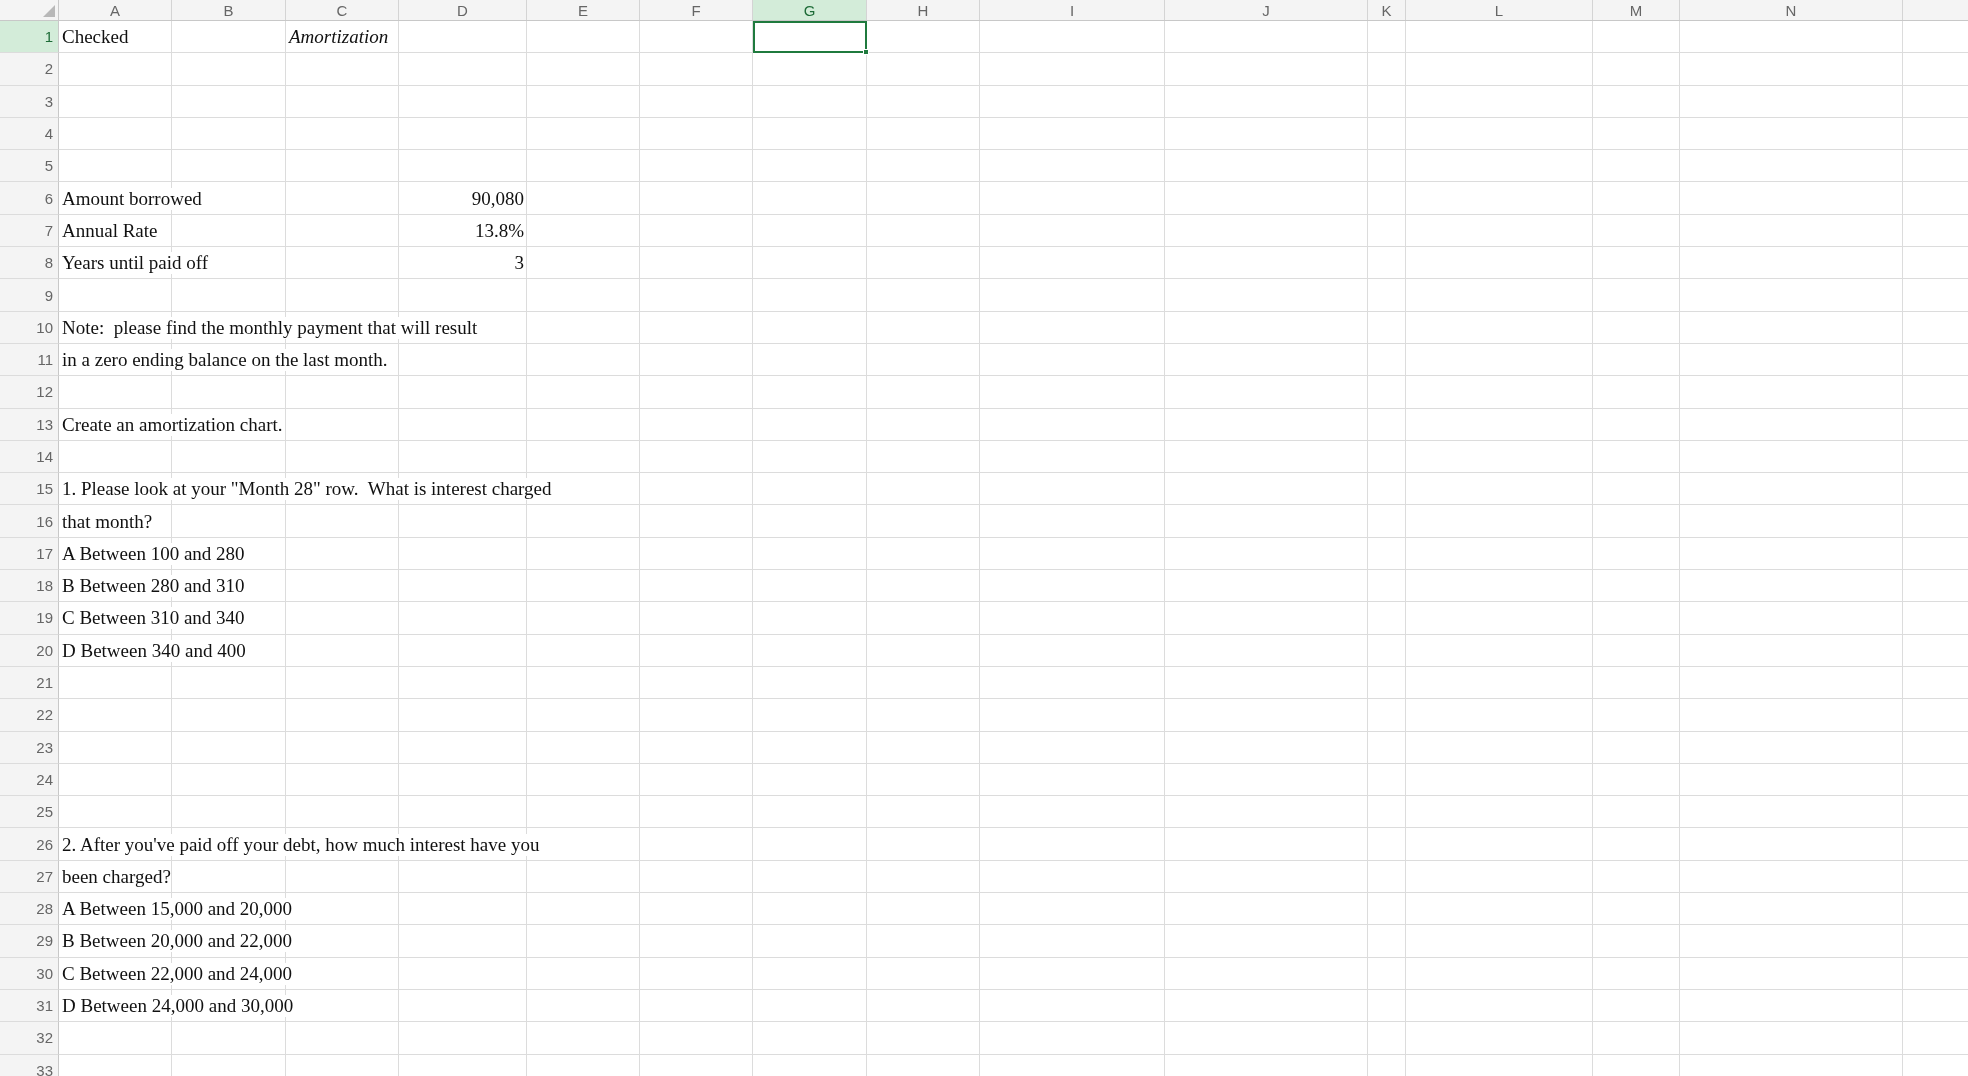 The height and width of the screenshot is (1076, 1968). I want to click on cell-text: C Between 310 and 340, so click(153, 618).